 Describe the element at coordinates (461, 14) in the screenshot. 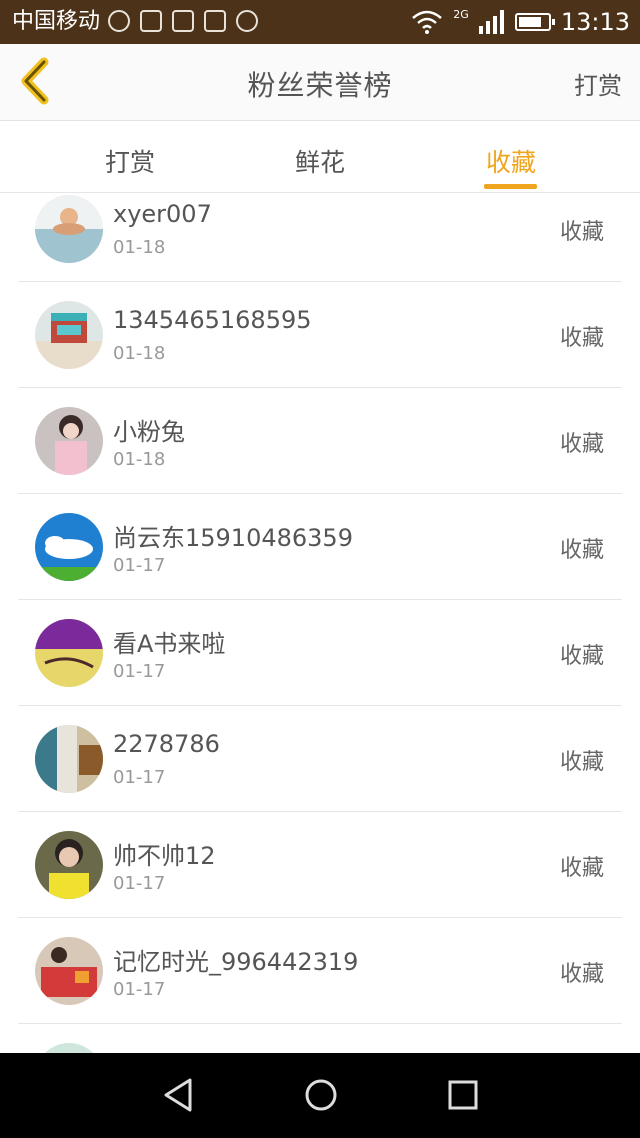

I see `network-type: 2G` at that location.